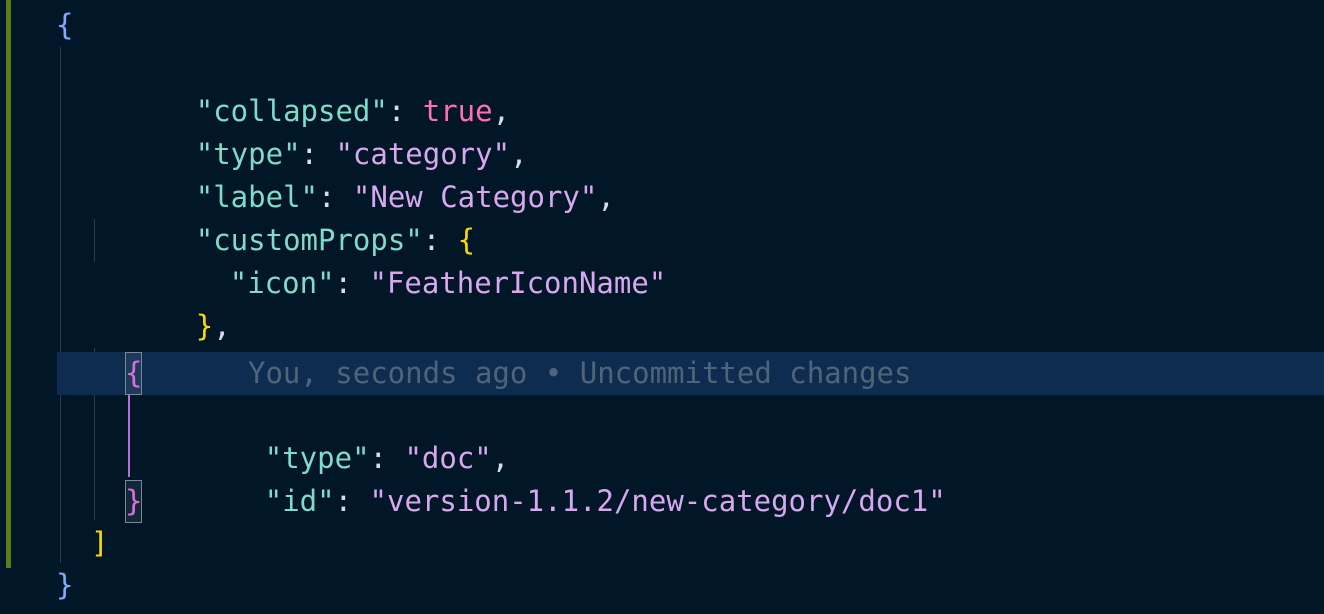 Image resolution: width=1324 pixels, height=614 pixels. Describe the element at coordinates (662, 543) in the screenshot. I see `code-line: ]` at that location.